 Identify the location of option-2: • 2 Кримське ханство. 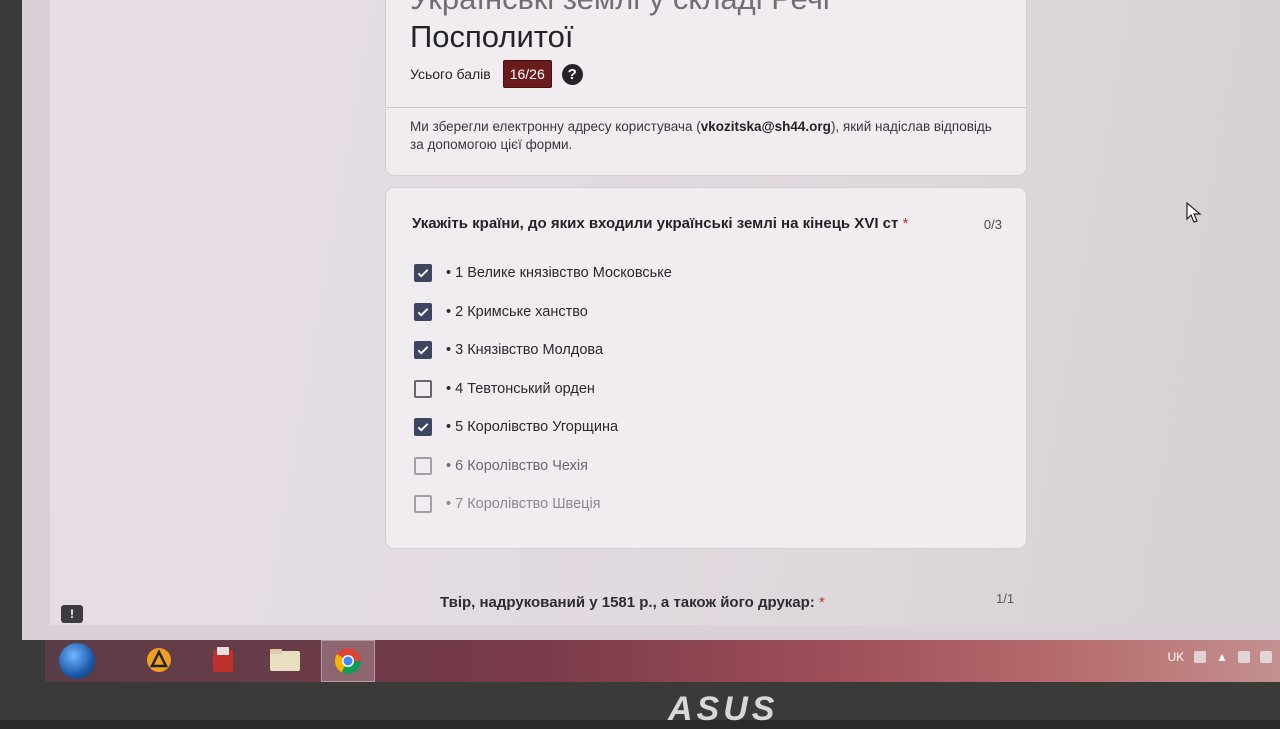
(501, 312).